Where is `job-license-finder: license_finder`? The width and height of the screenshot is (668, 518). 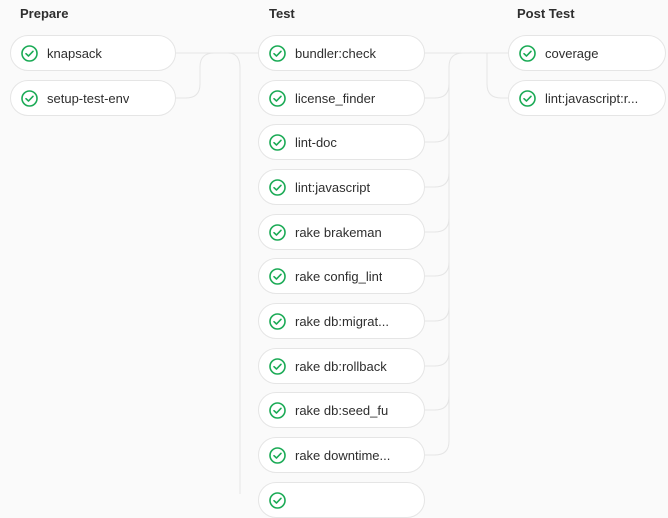 job-license-finder: license_finder is located at coordinates (341, 98).